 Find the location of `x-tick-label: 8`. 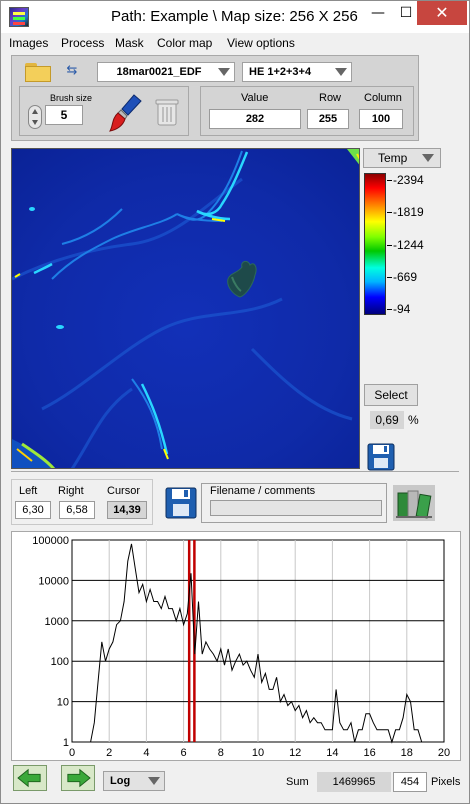

x-tick-label: 8 is located at coordinates (221, 753).